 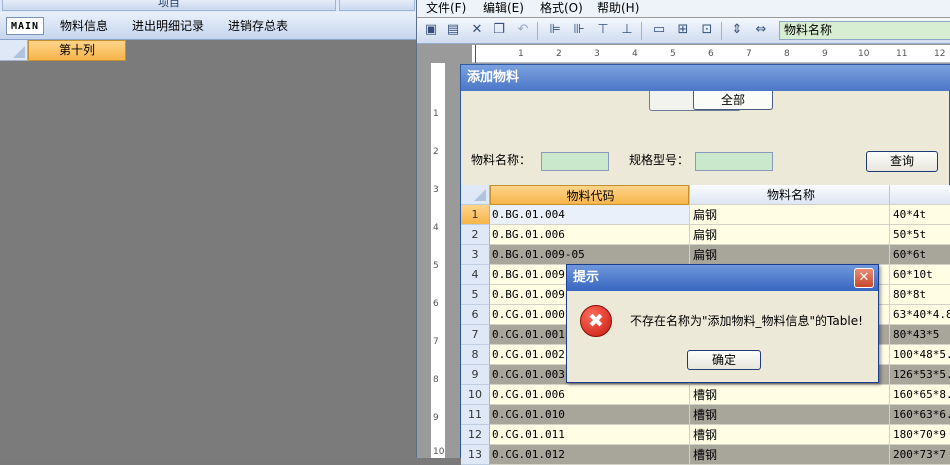 I want to click on field-select: 物料名称, so click(x=864, y=30).